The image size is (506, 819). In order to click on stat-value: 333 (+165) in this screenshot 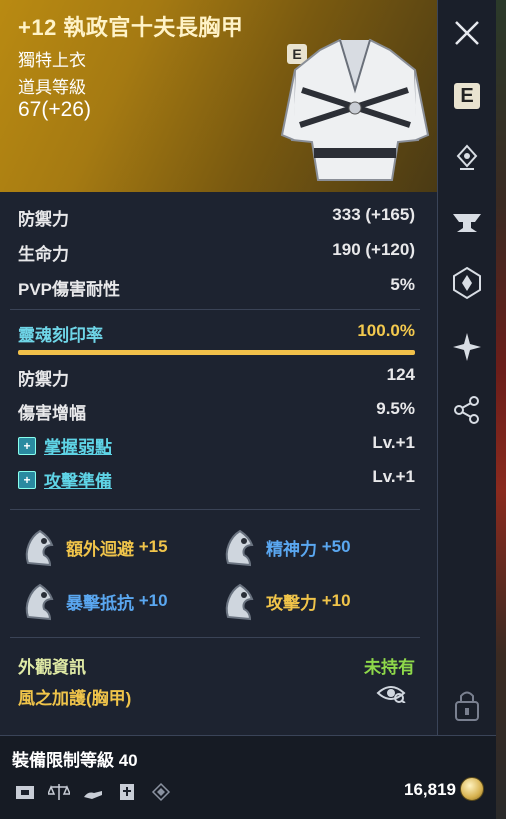, I will do `click(373, 214)`.